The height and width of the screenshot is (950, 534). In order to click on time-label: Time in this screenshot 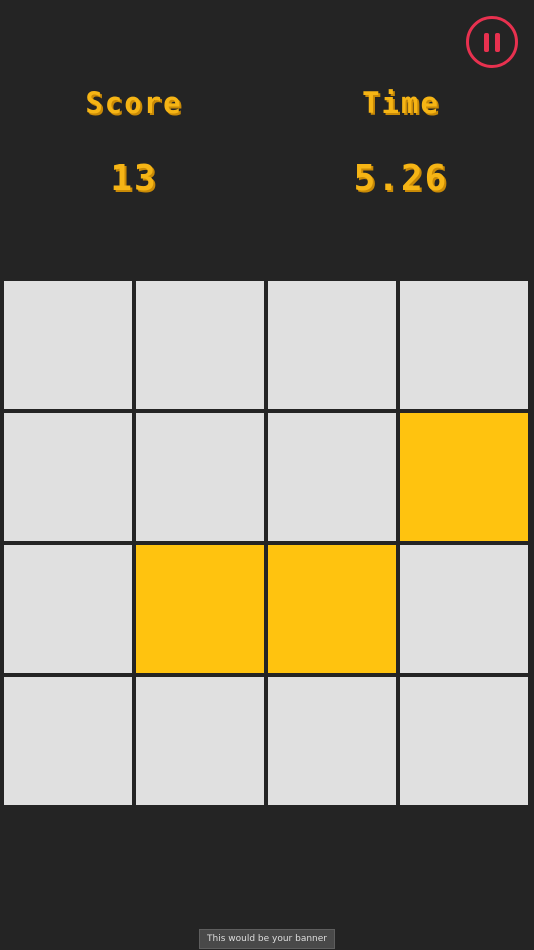, I will do `click(401, 103)`.